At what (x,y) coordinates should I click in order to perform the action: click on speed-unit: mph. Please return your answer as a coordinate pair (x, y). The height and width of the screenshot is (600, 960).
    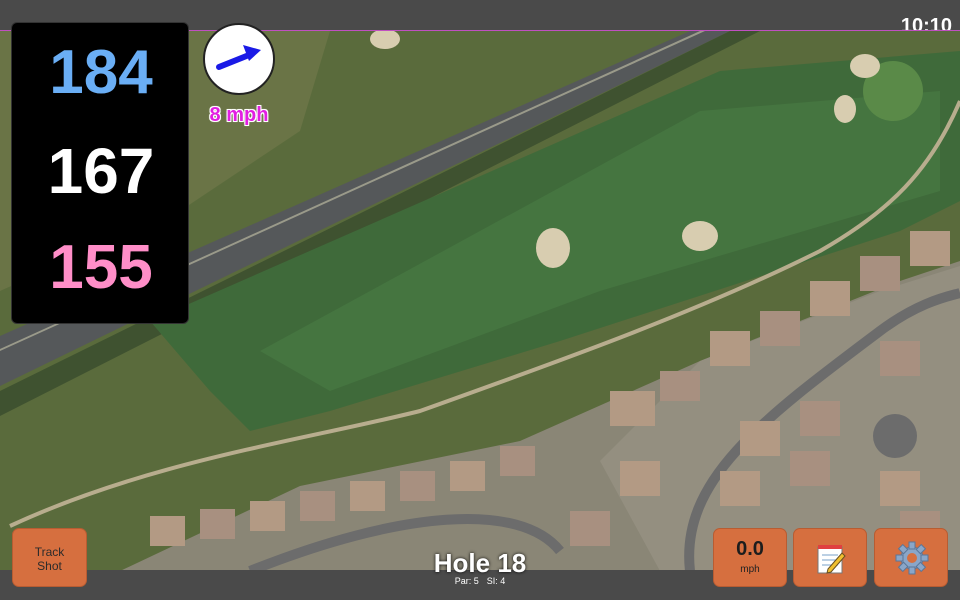
    Looking at the image, I should click on (750, 569).